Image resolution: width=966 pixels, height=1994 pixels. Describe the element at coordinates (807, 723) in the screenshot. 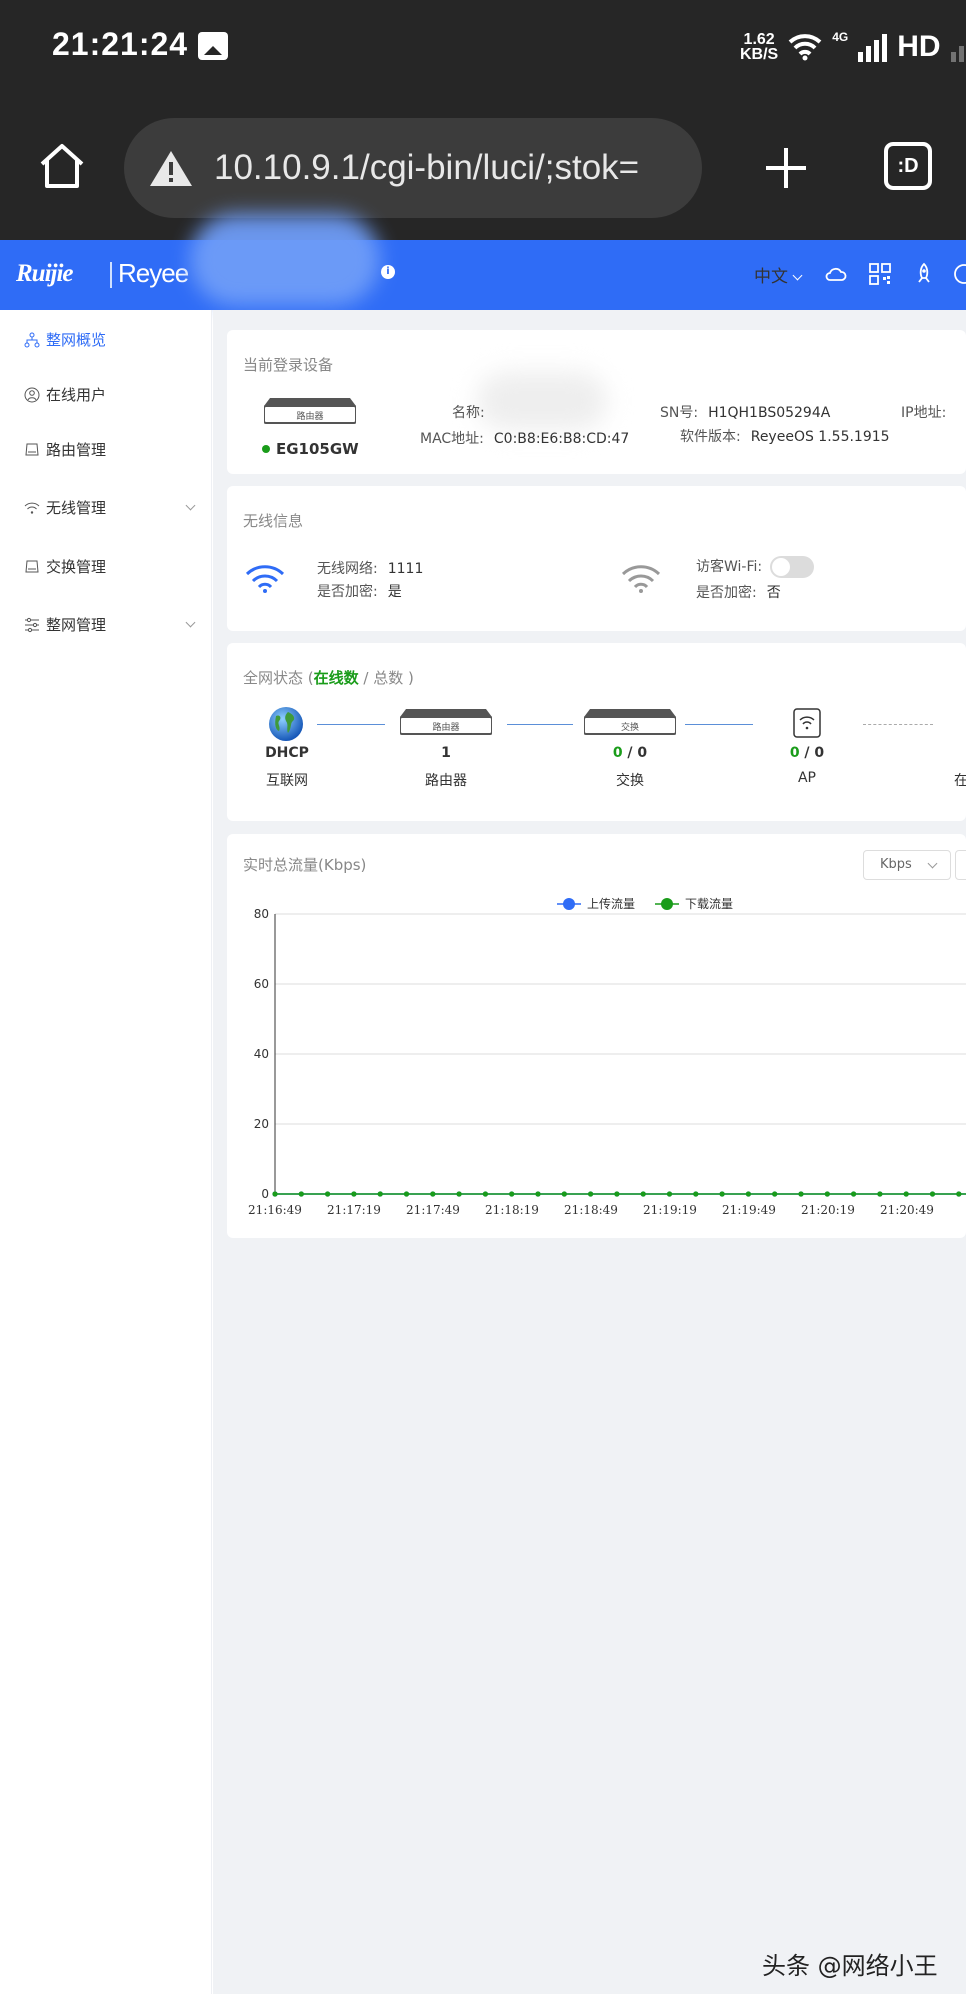

I see `ap-node-icon` at that location.